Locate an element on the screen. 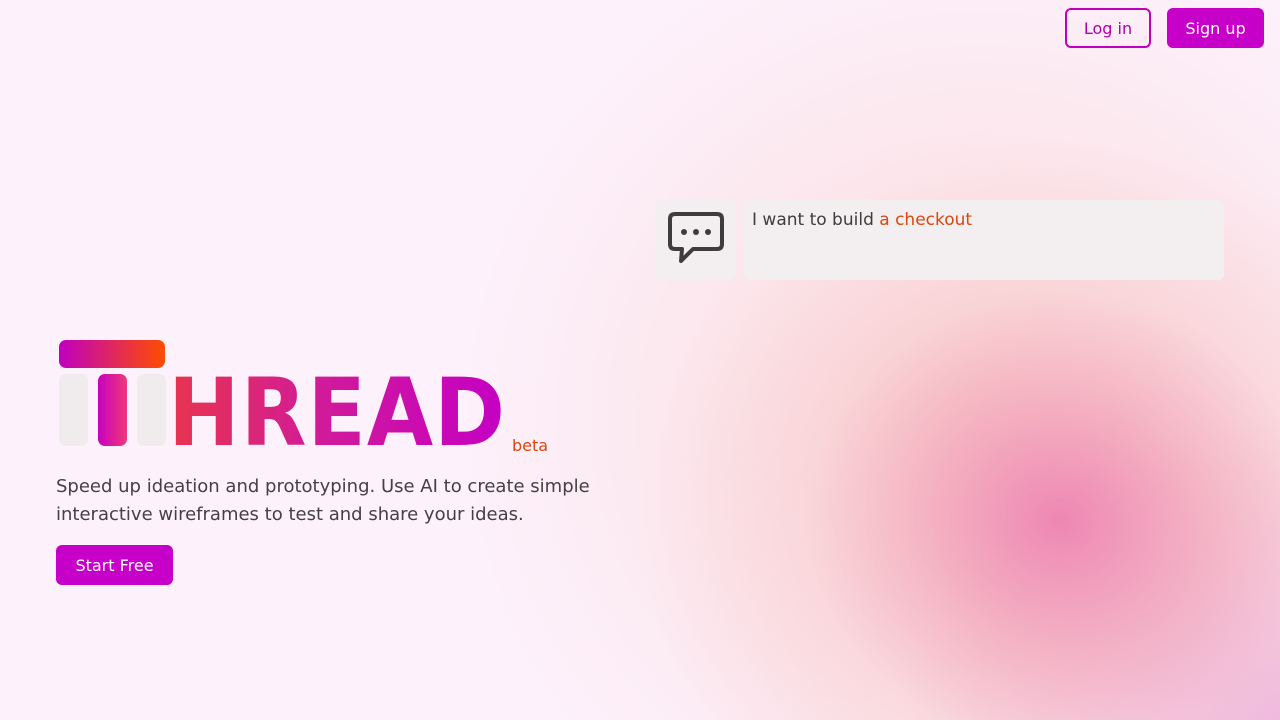 This screenshot has width=1280, height=720. logo-wordmark: HREAD is located at coordinates (337, 407).